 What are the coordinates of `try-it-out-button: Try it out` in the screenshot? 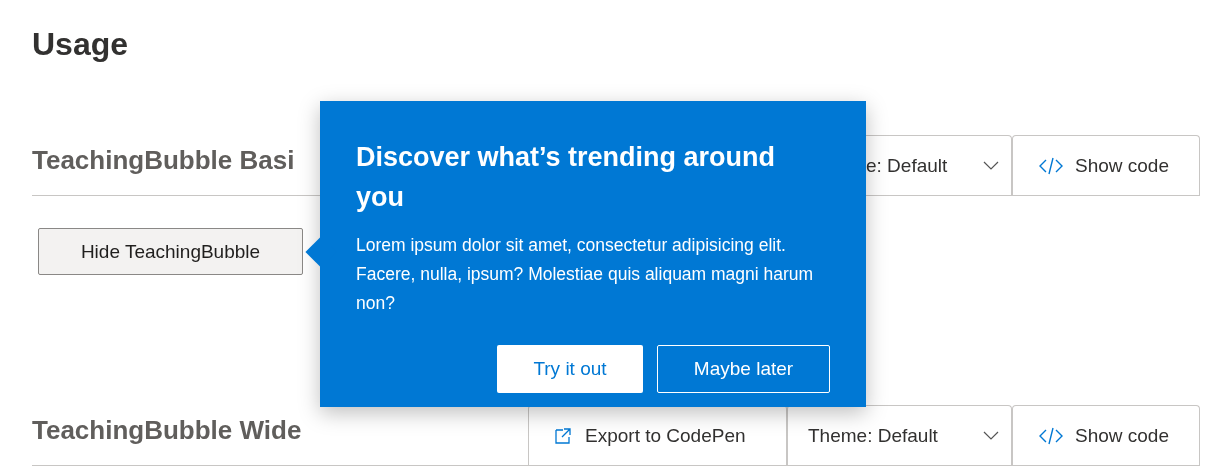 It's located at (570, 369).